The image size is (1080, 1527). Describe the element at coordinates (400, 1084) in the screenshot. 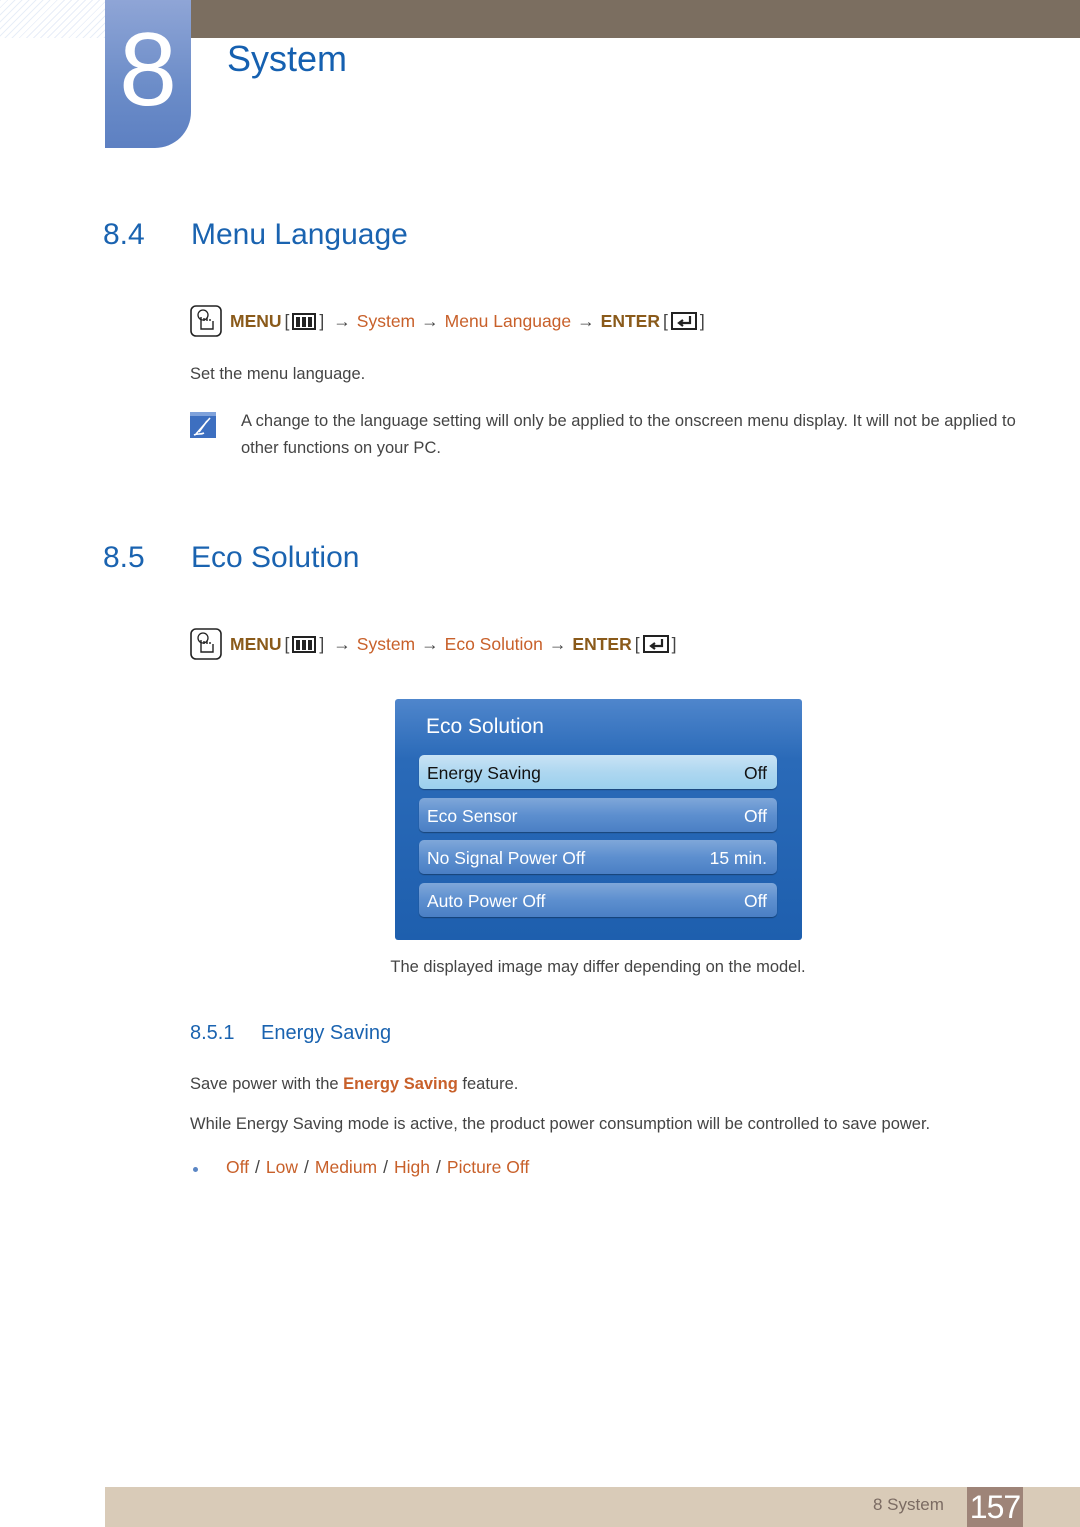

I see `intro-highlight: Energy Saving` at that location.